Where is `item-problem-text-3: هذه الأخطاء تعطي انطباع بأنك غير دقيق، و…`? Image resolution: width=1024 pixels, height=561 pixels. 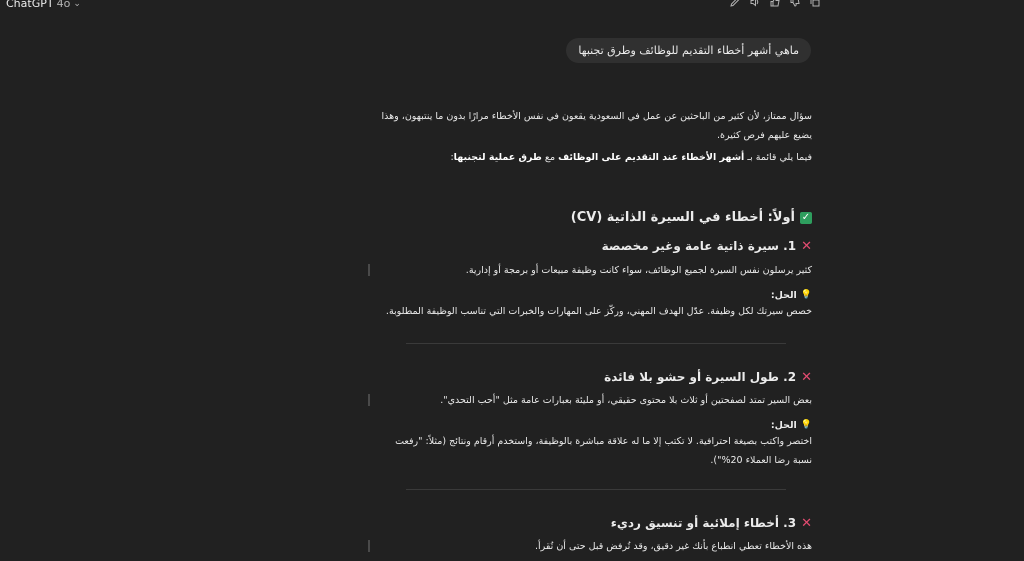
item-problem-text-3: هذه الأخطاء تعطي انطباع بأنك غير دقيق، و… is located at coordinates (673, 546).